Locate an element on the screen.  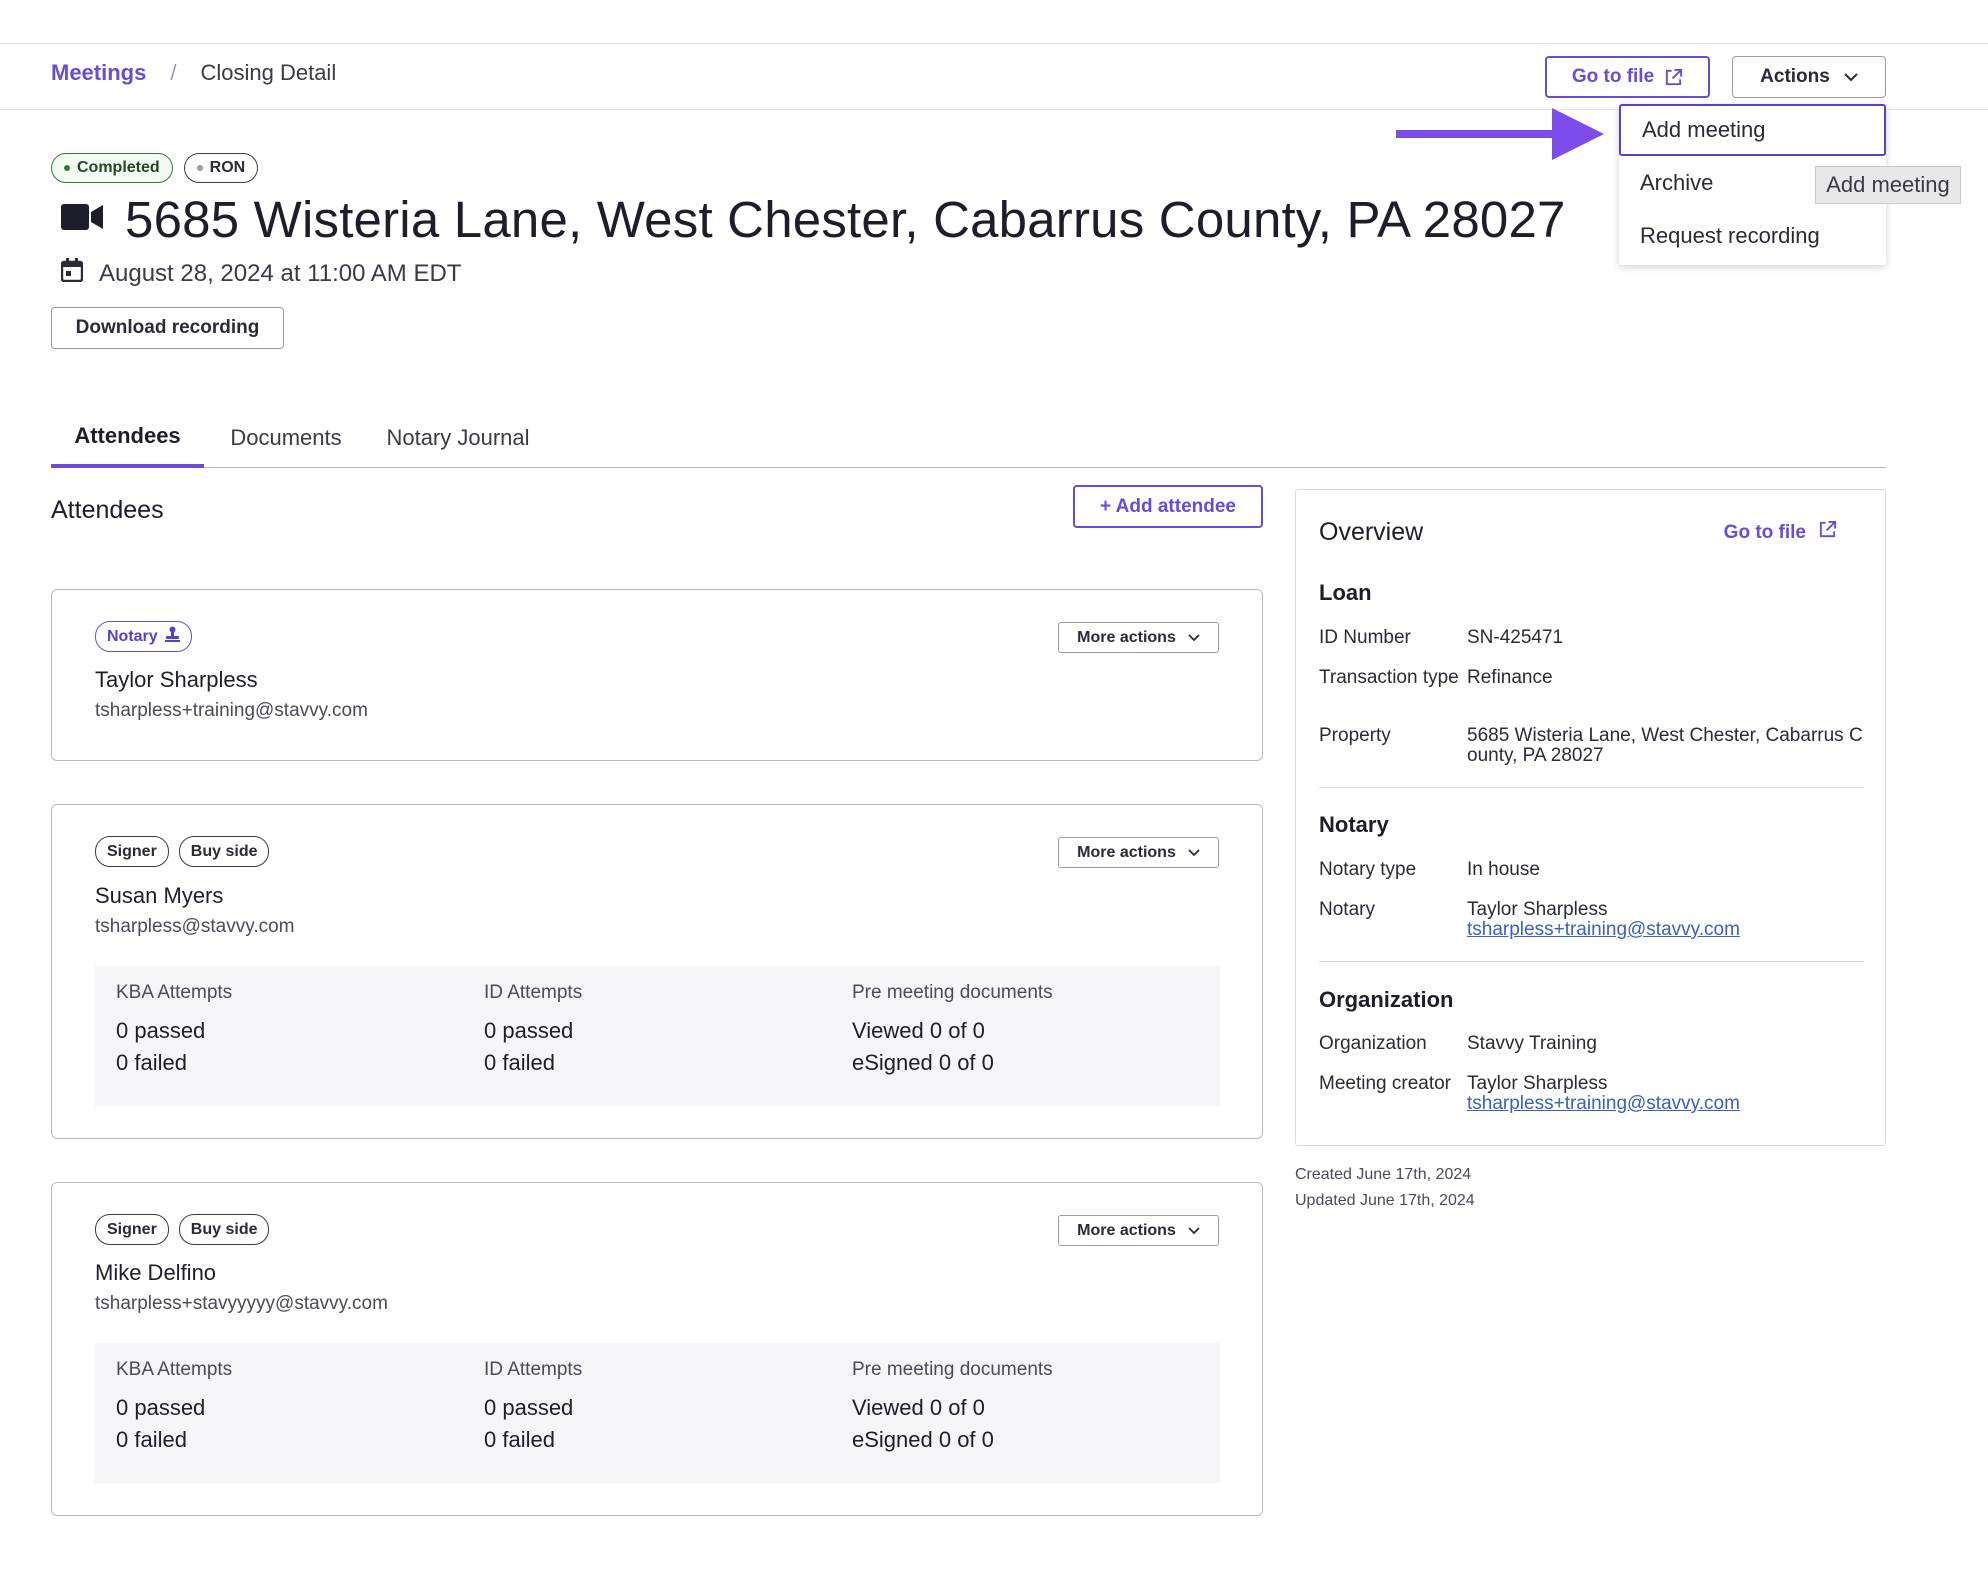
attendee-name: Susan Myers is located at coordinates (159, 895).